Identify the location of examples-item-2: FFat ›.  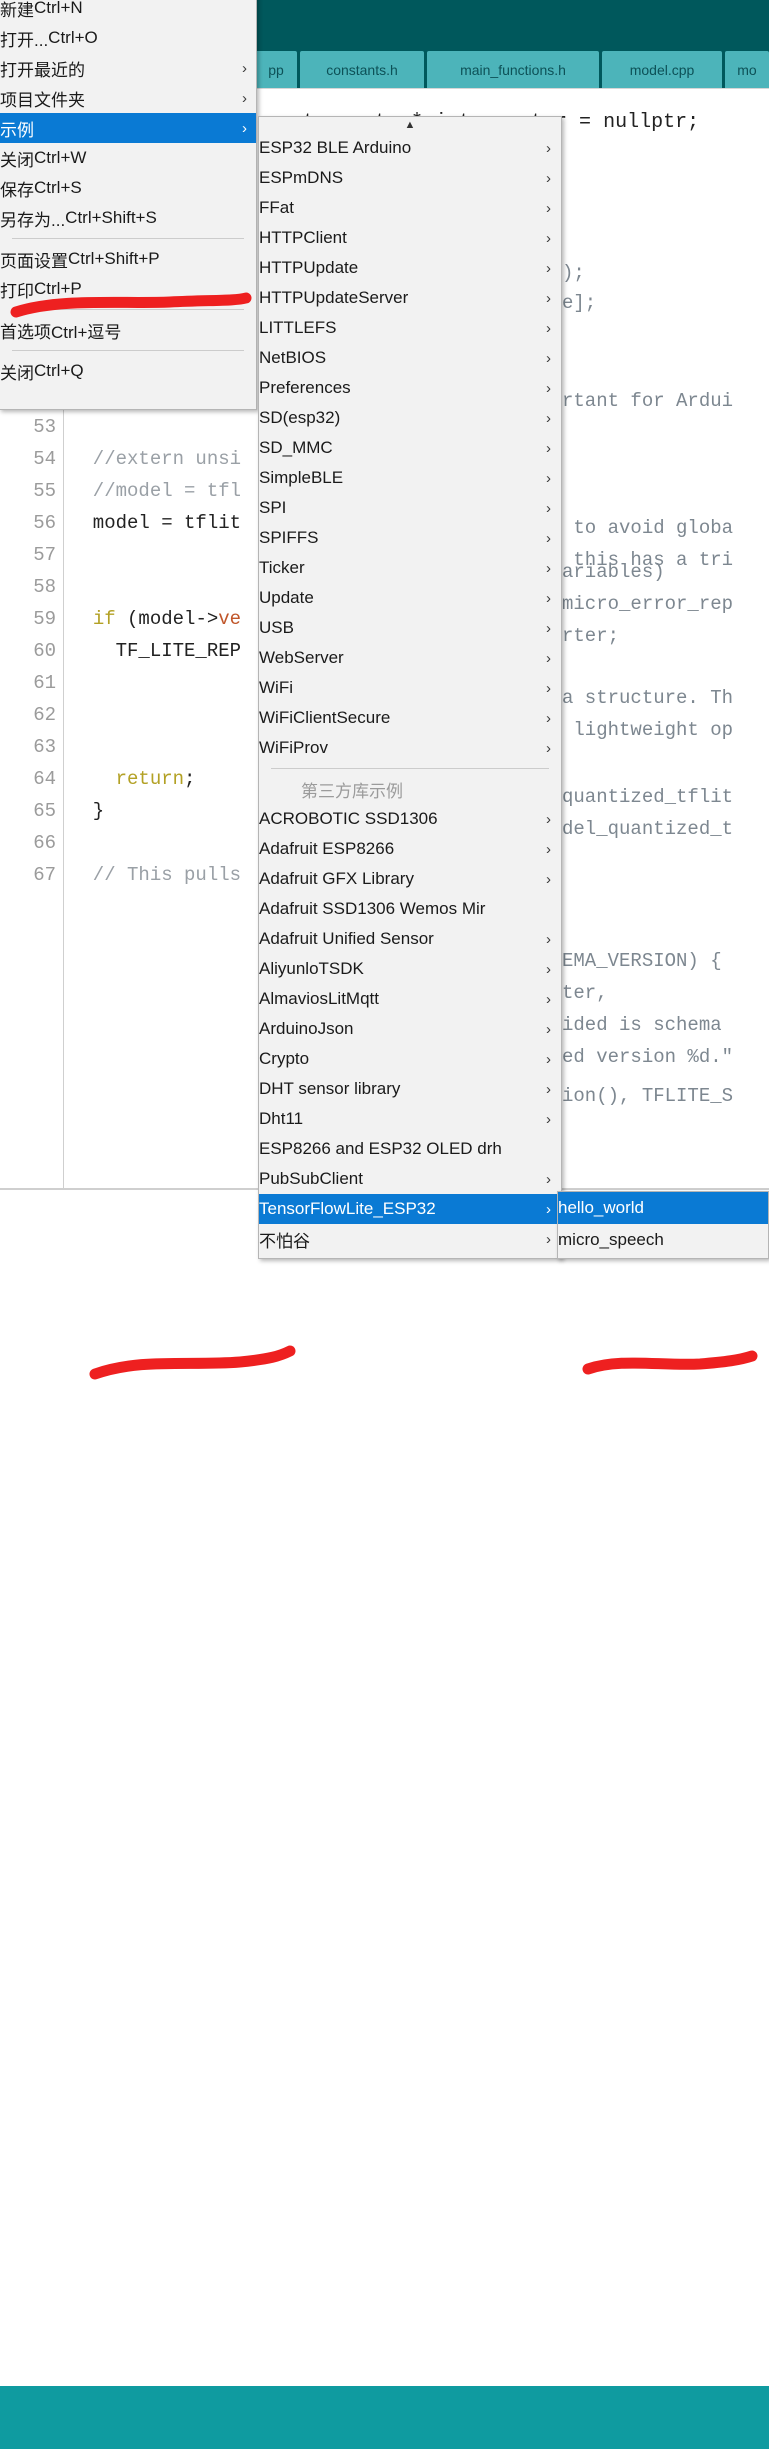
(410, 208).